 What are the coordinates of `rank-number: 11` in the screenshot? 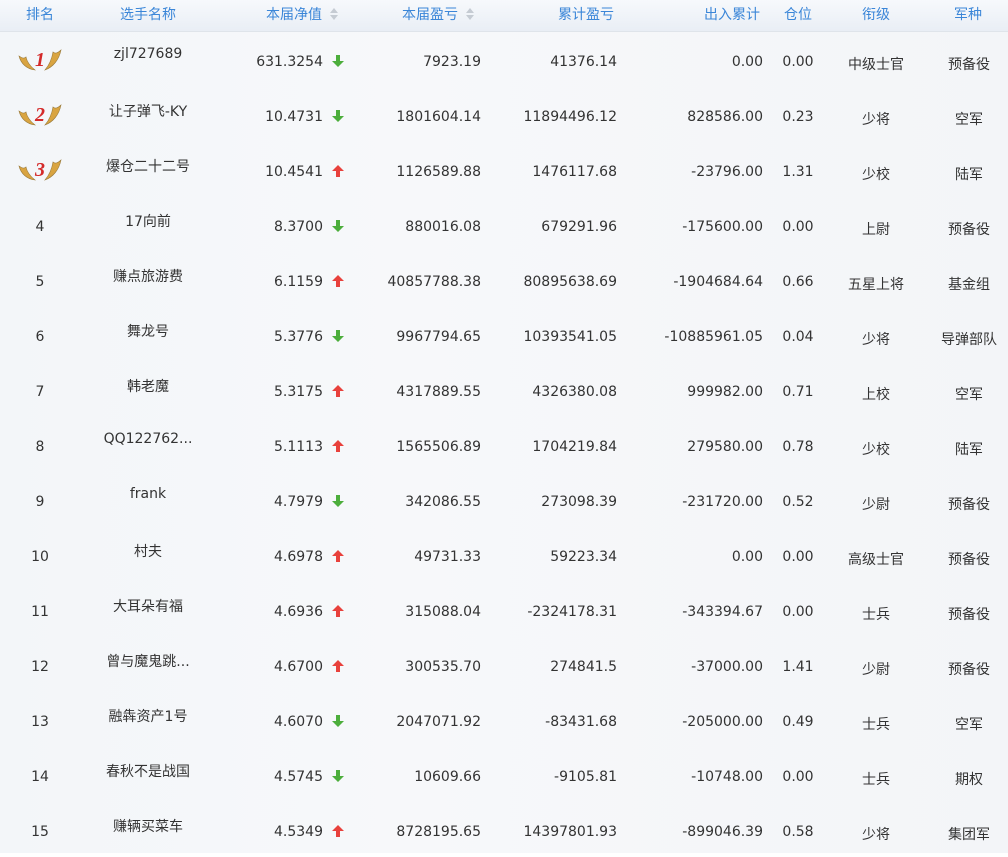 It's located at (40, 612).